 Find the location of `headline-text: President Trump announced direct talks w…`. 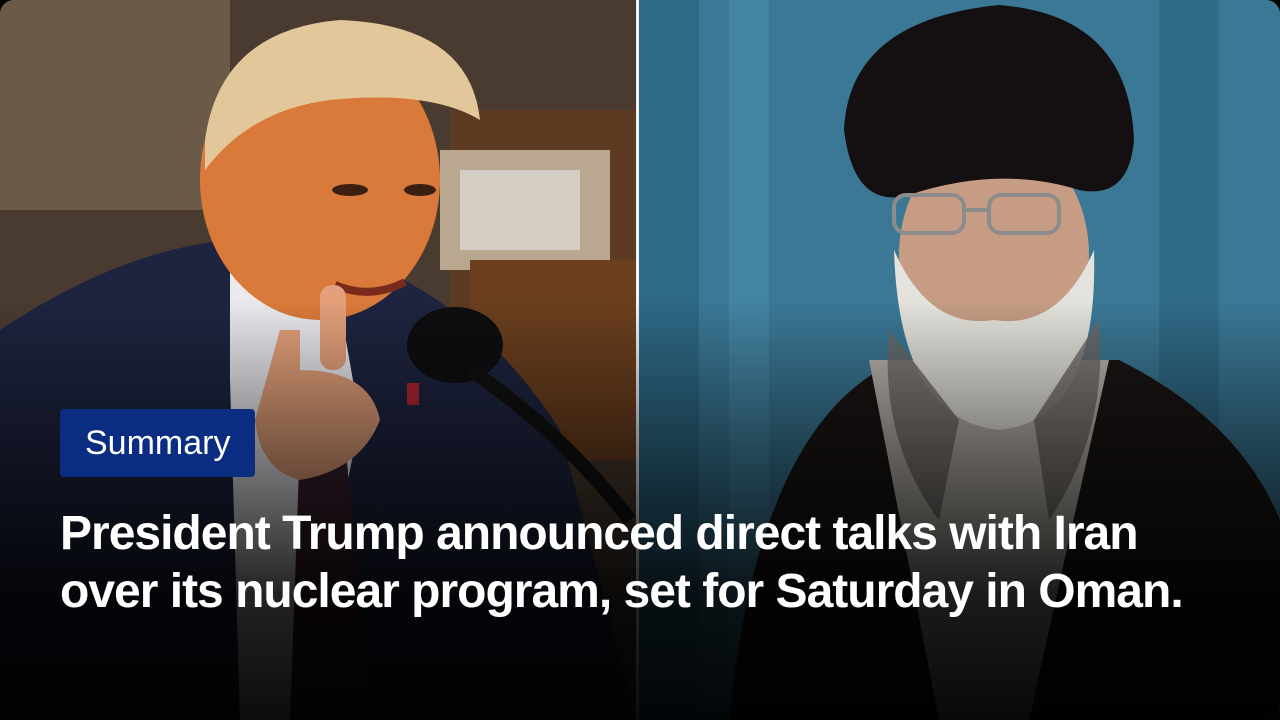

headline-text: President Trump announced direct talks w… is located at coordinates (622, 562).